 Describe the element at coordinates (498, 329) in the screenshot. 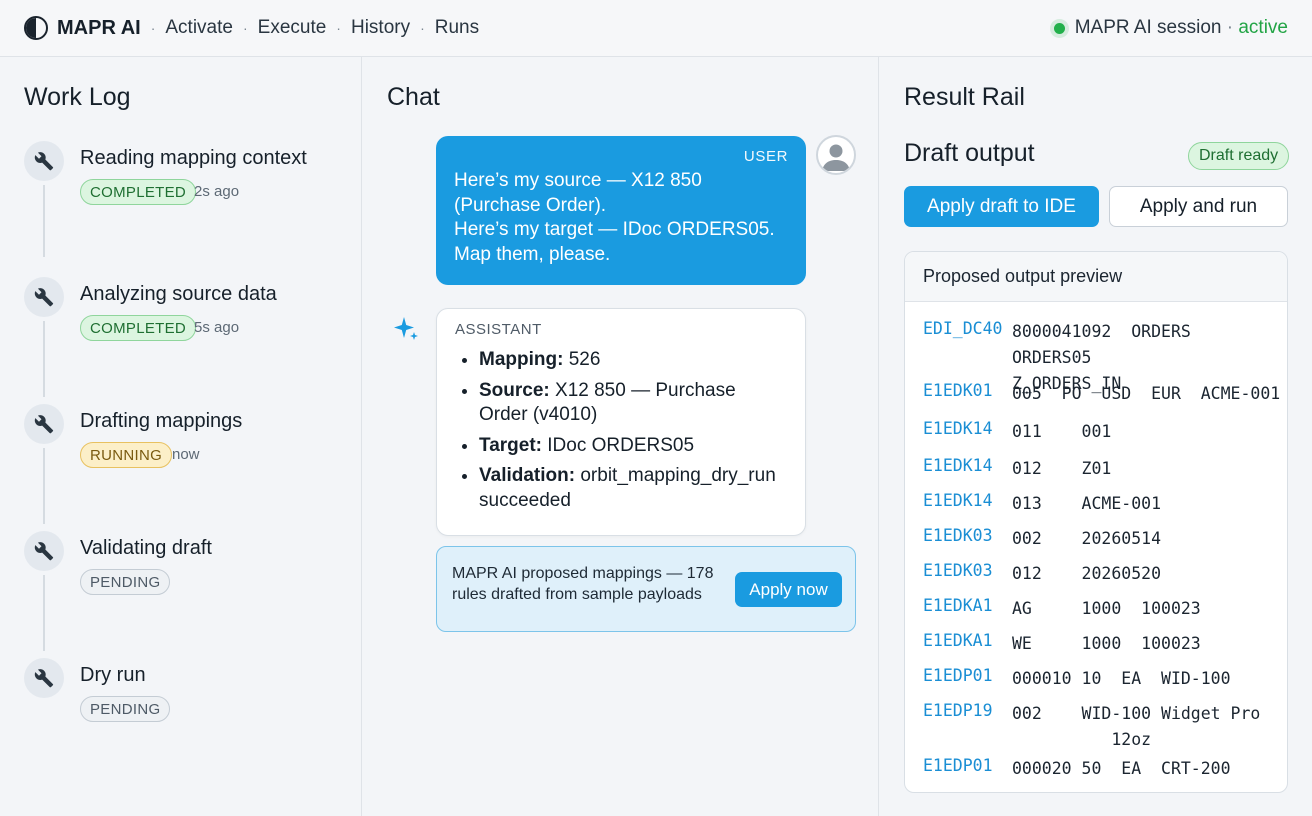

I see `message-role: ASSISTANT` at that location.